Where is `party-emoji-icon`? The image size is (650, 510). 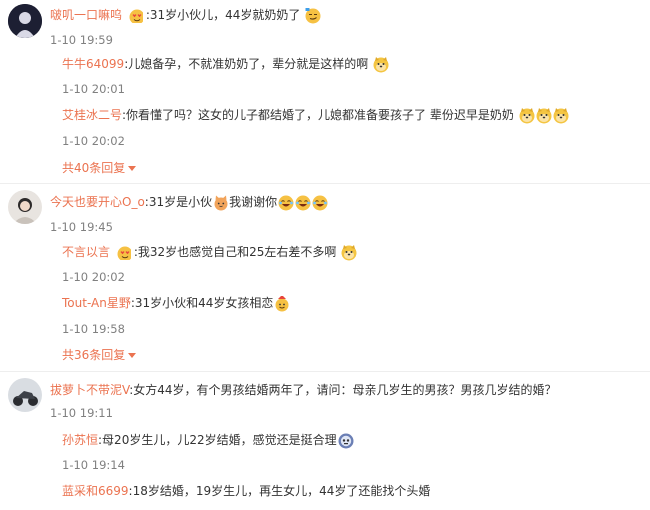 party-emoji-icon is located at coordinates (282, 303).